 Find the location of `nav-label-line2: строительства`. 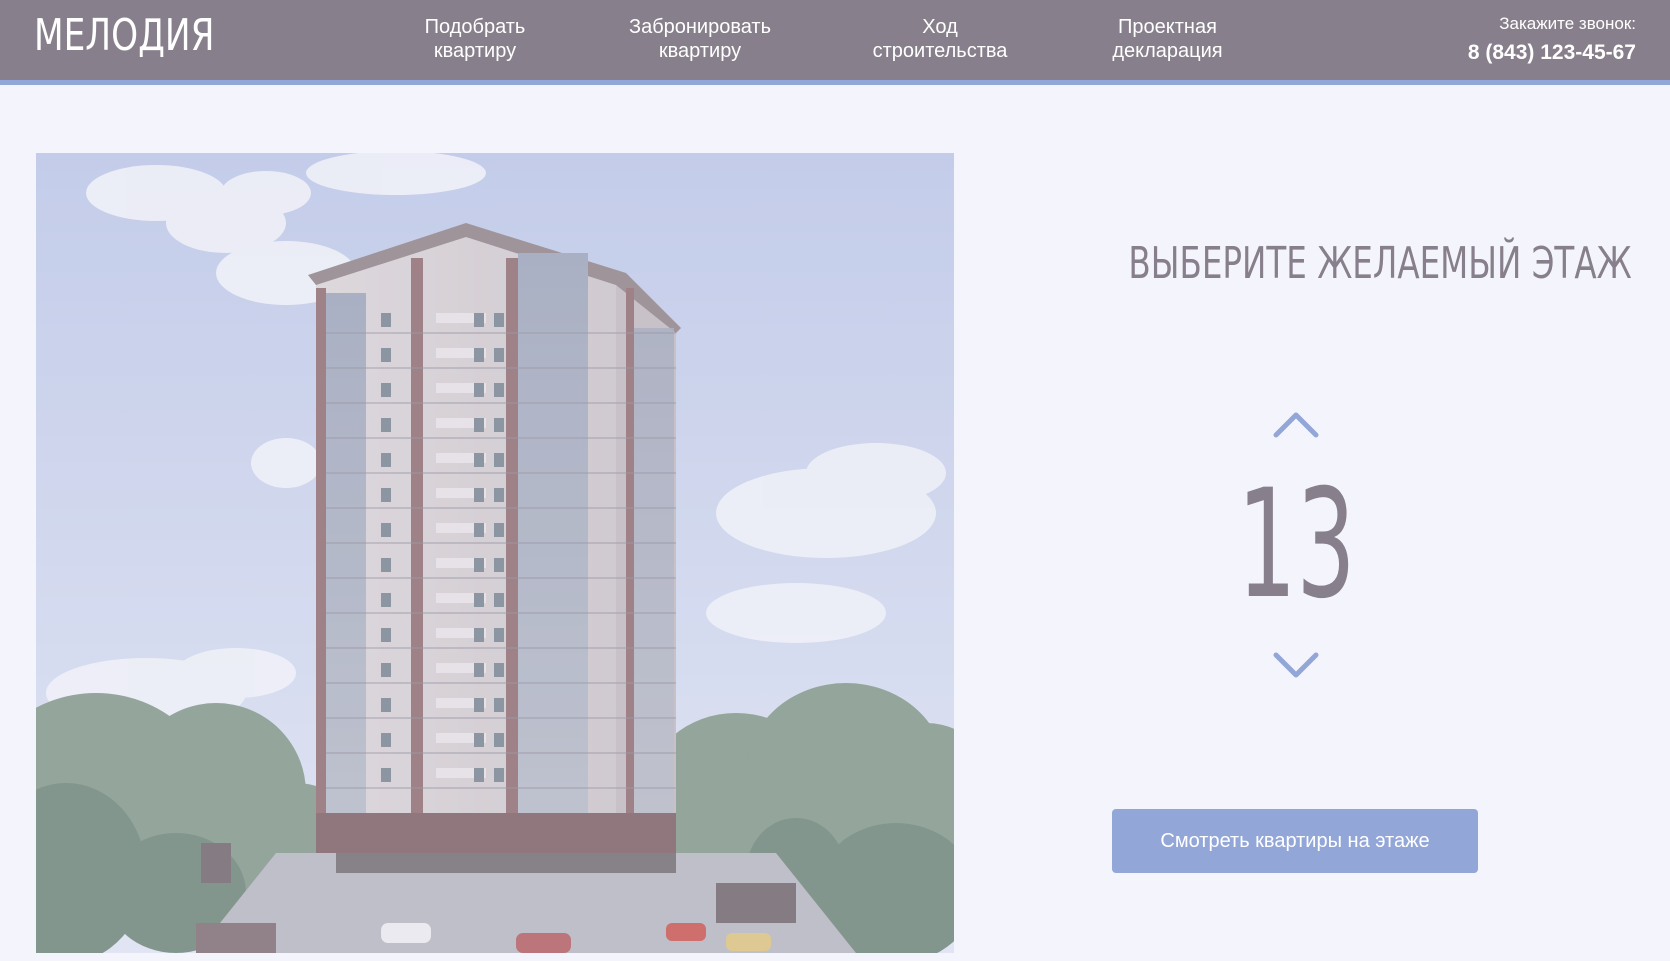

nav-label-line2: строительства is located at coordinates (940, 51).